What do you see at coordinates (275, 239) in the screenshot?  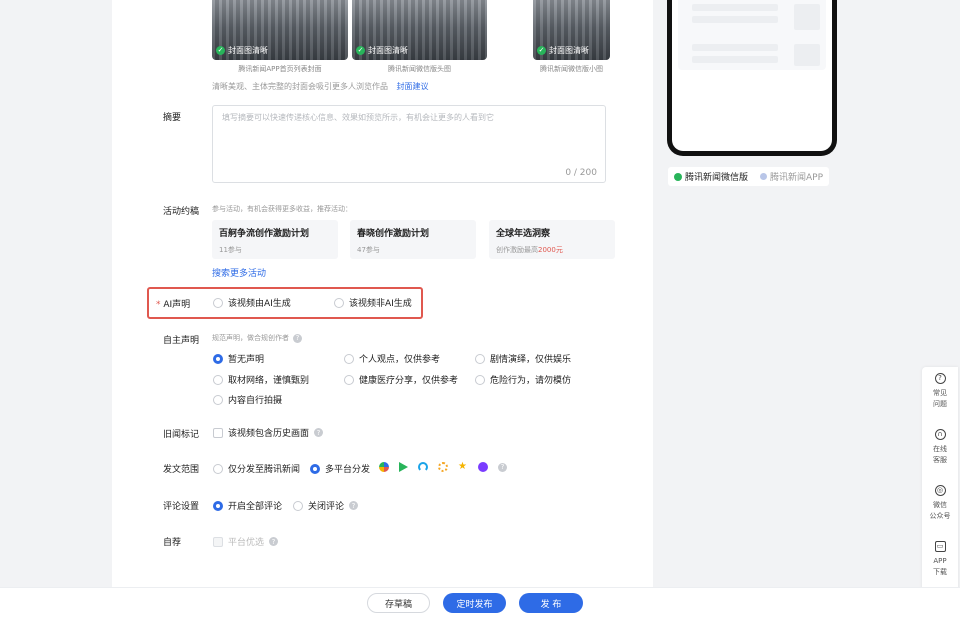 I see `activity-card: 百舸争流创作激励计划 11参与` at bounding box center [275, 239].